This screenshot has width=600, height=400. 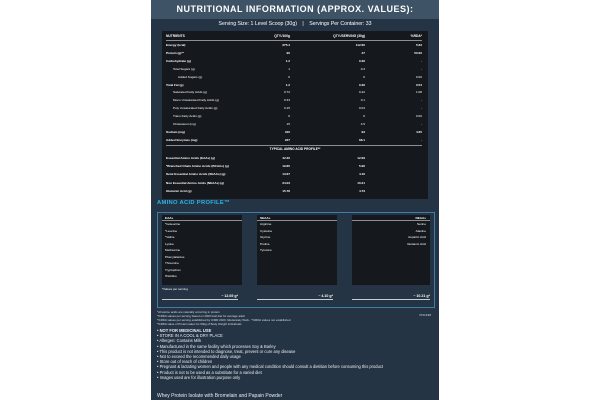 I want to click on profile-qty-per-serving: 4.73, so click(x=361, y=190).